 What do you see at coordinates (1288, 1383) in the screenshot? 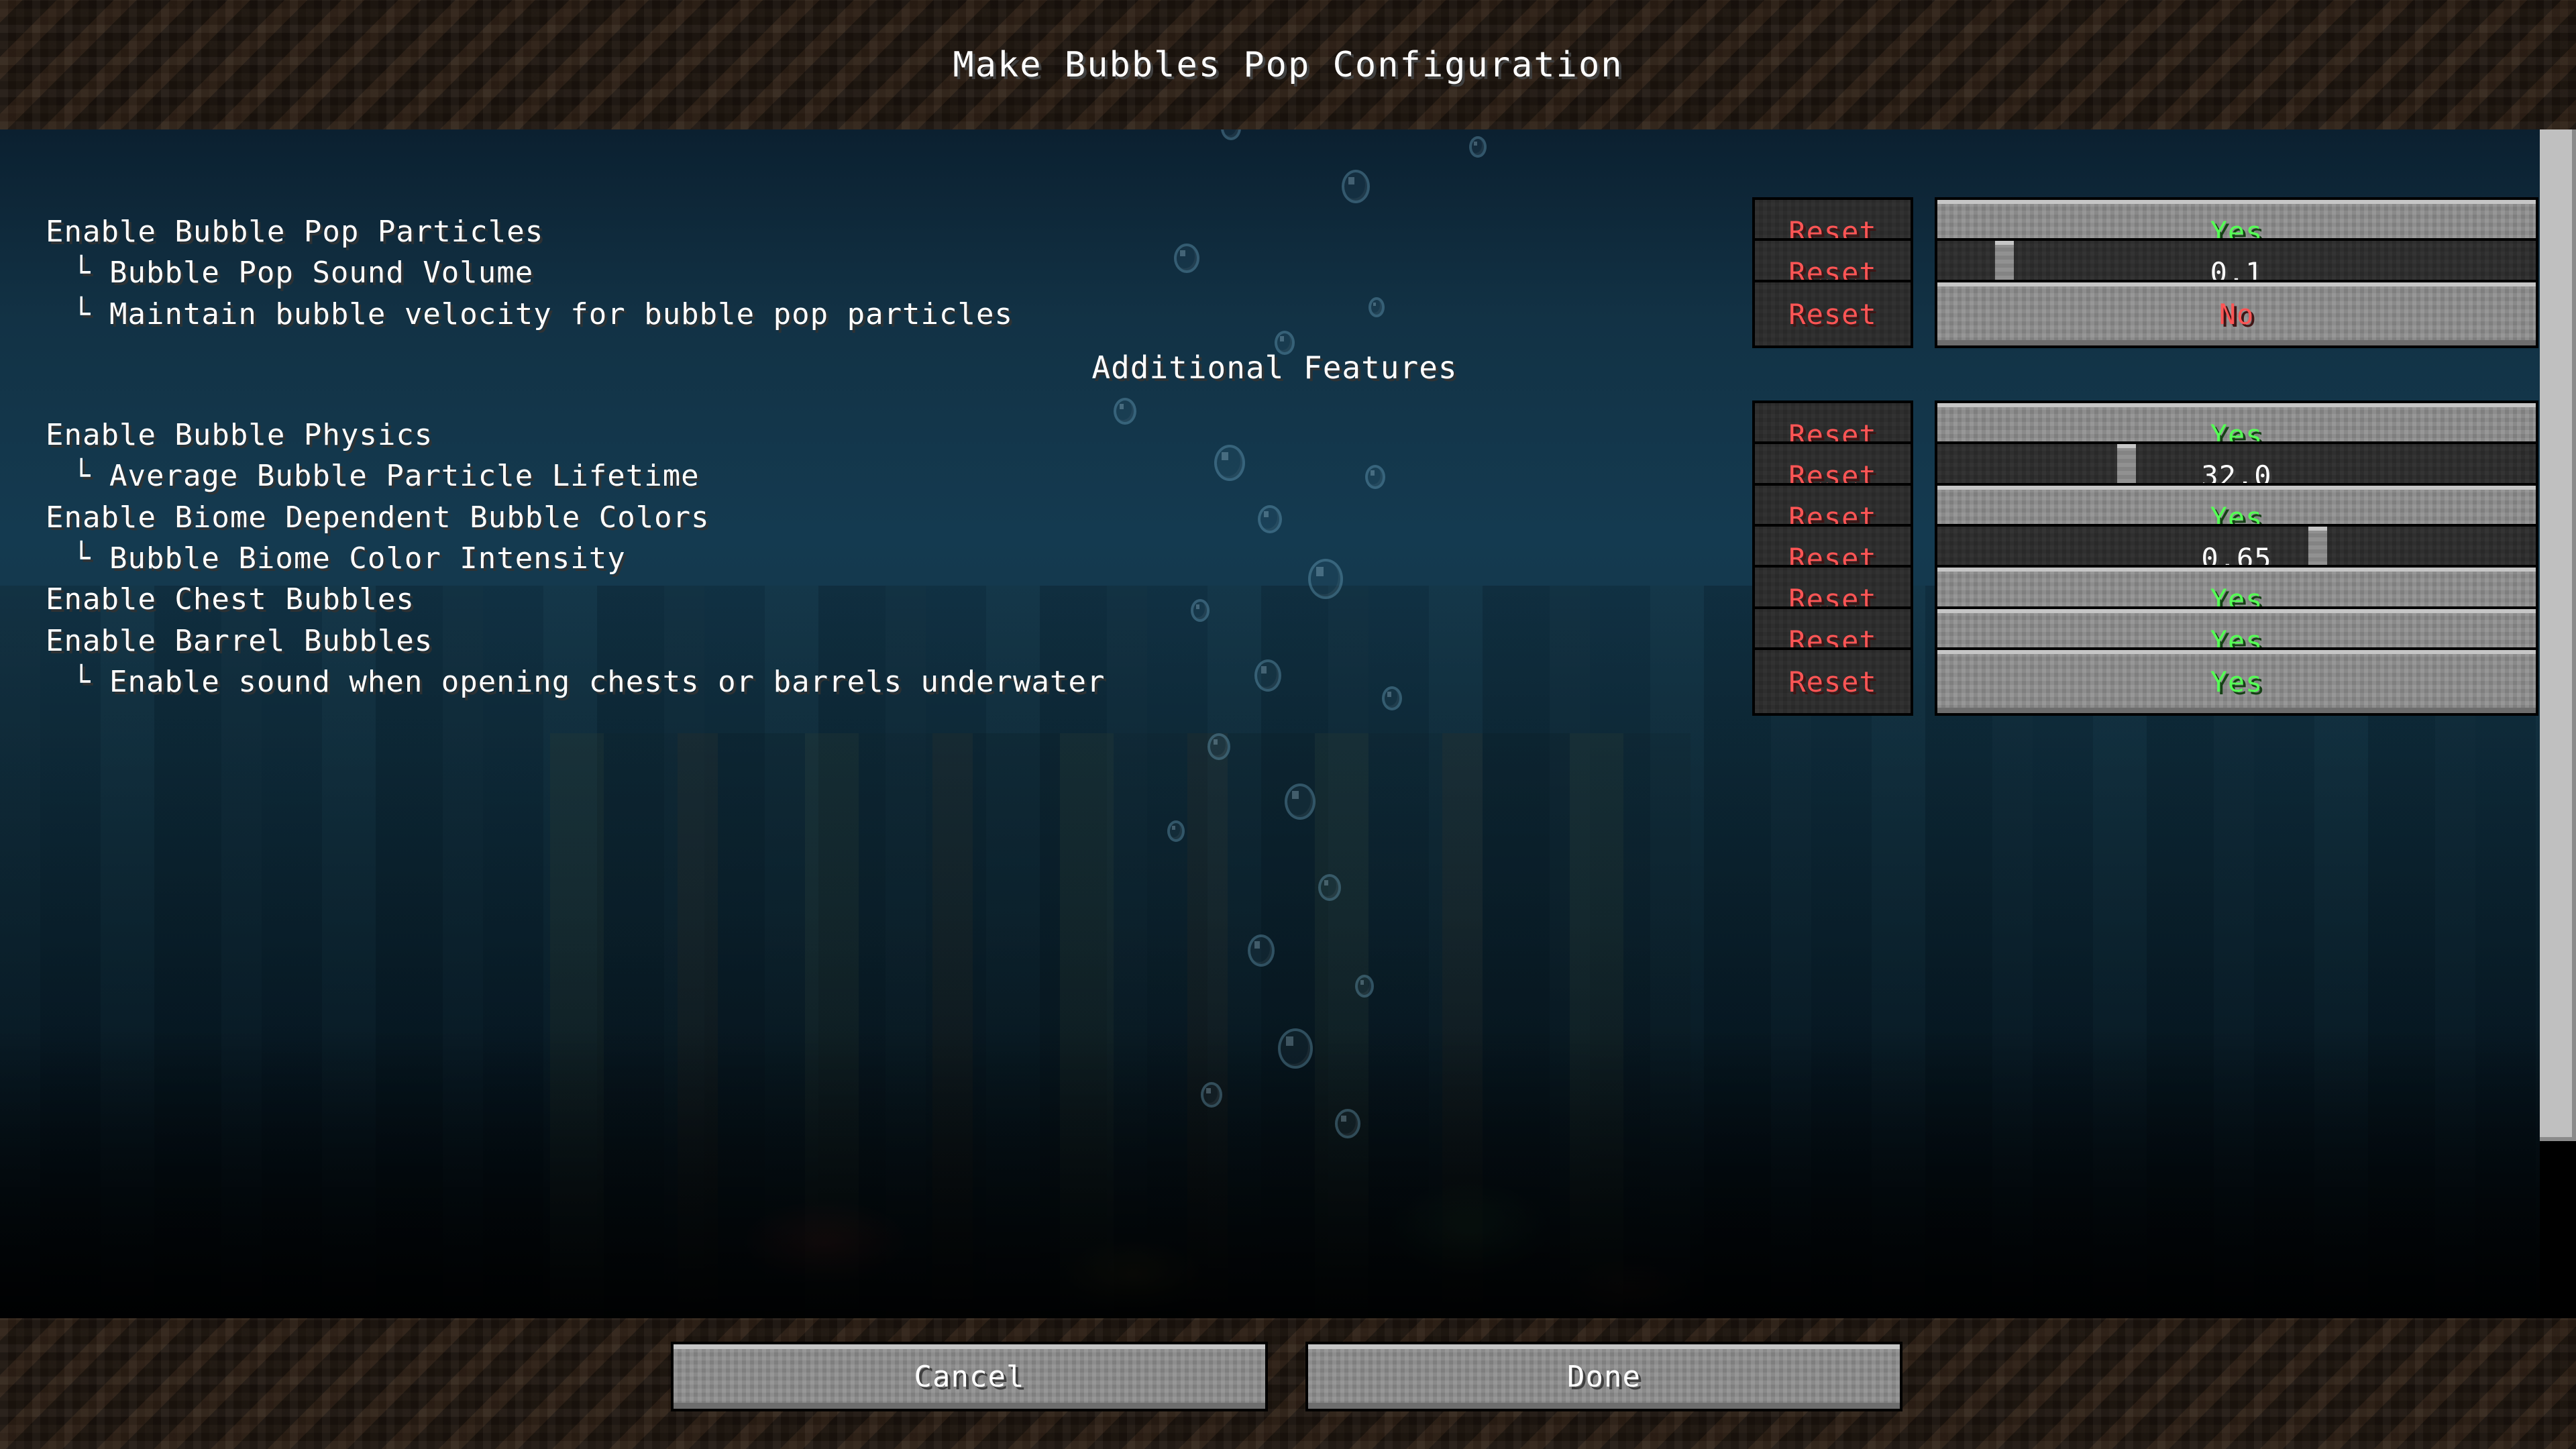
I see `footer-dirt-background` at bounding box center [1288, 1383].